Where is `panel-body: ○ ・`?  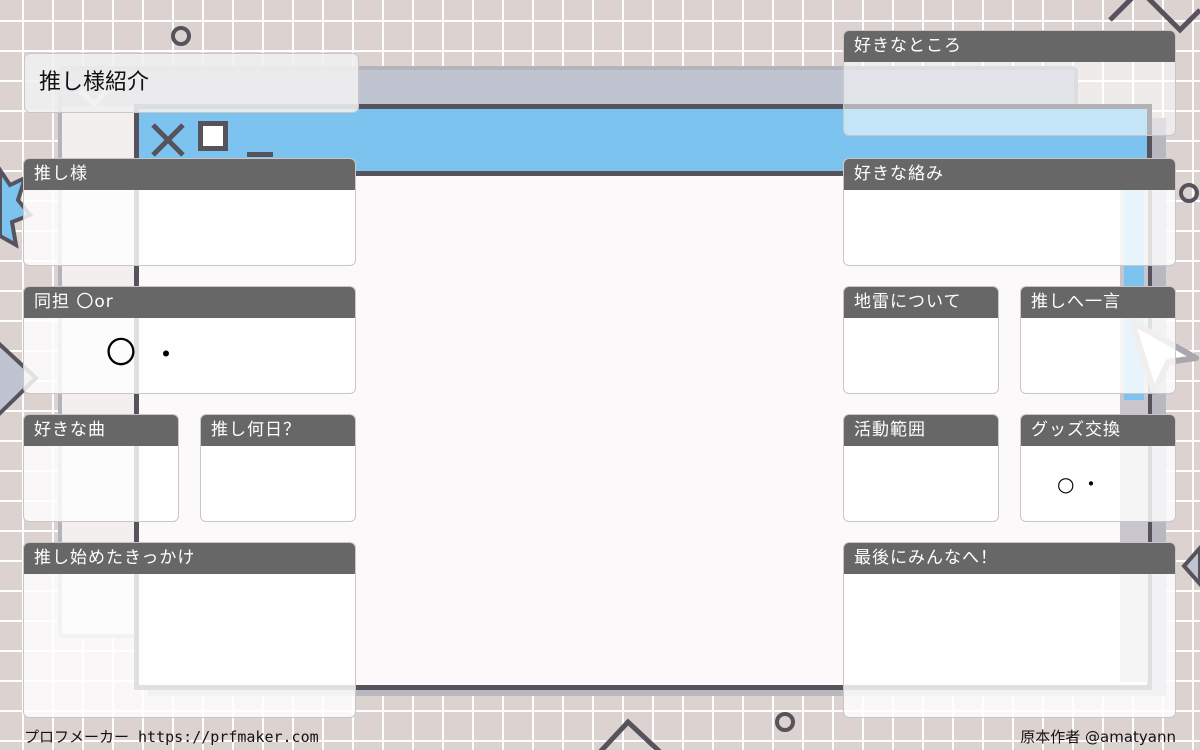 panel-body: ○ ・ is located at coordinates (1098, 483).